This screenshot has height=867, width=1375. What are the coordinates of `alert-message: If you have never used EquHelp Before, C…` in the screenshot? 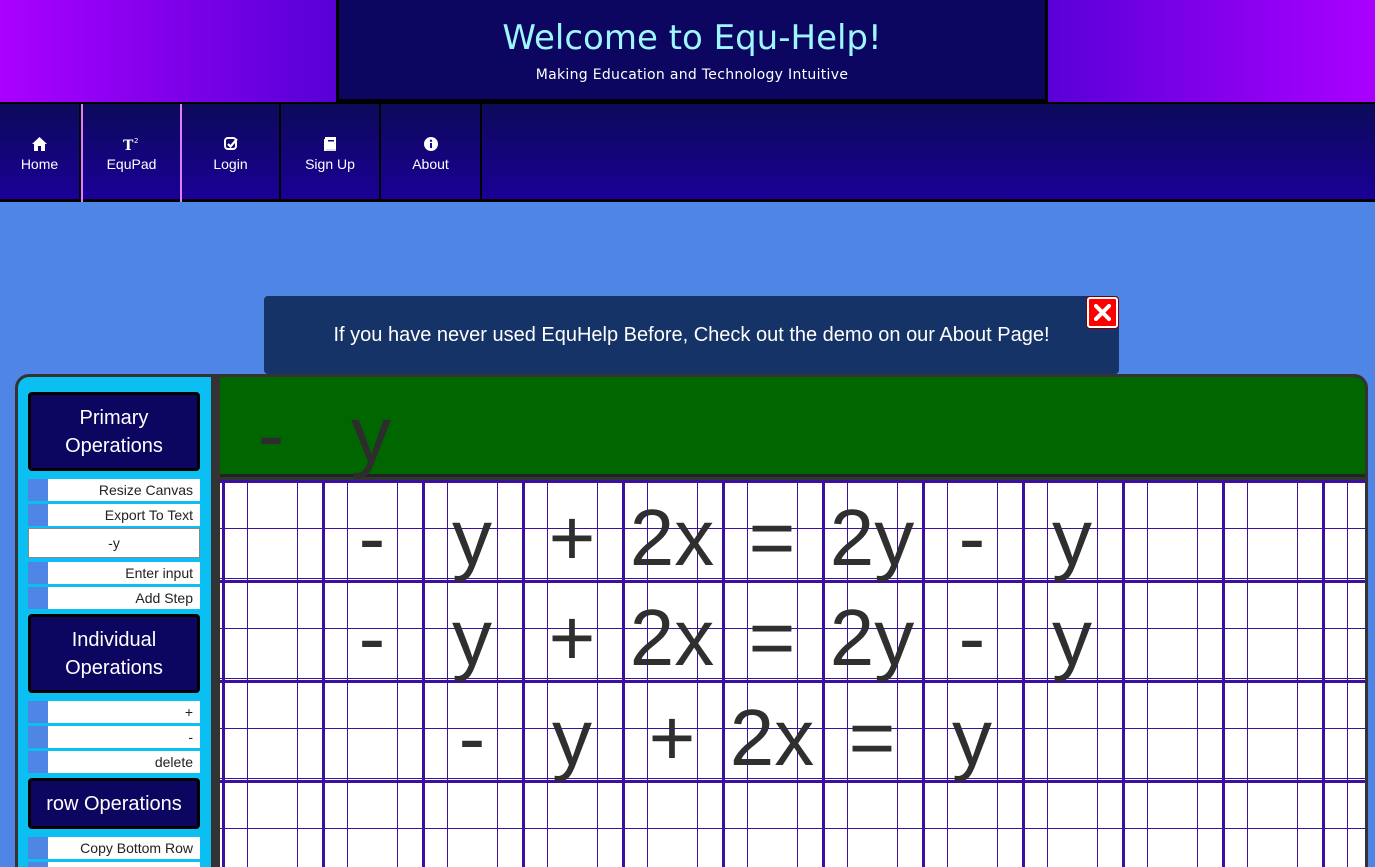 It's located at (691, 335).